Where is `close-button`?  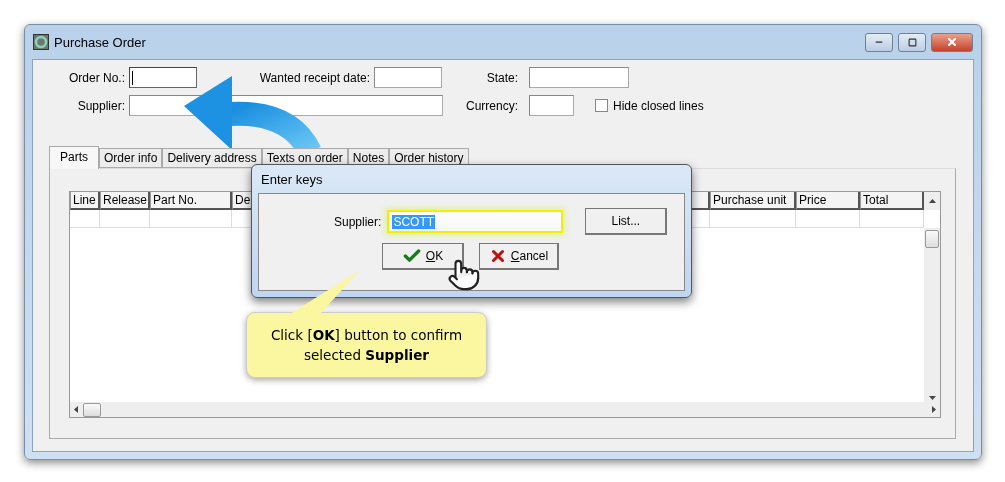
close-button is located at coordinates (952, 42).